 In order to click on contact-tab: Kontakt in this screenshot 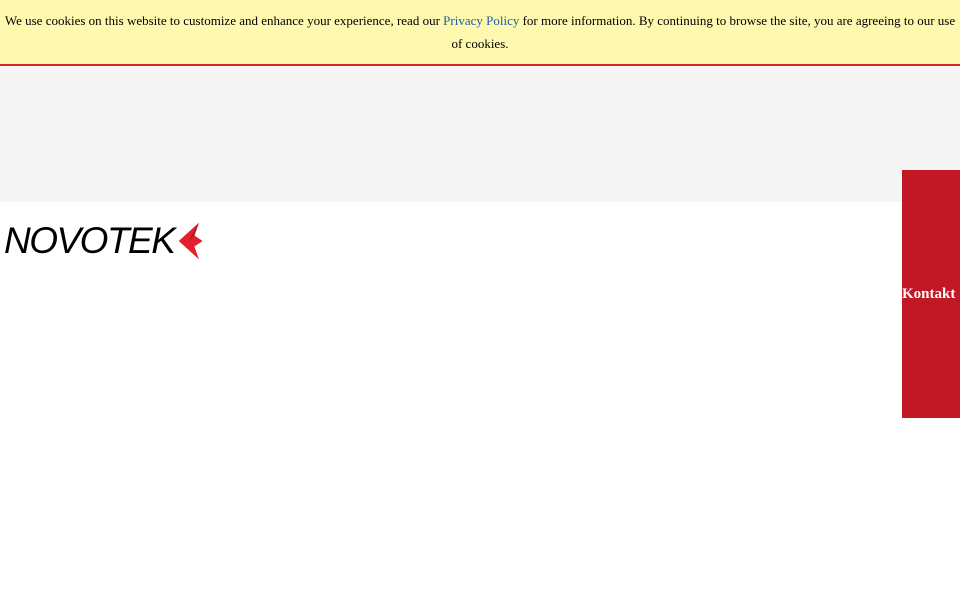, I will do `click(931, 294)`.